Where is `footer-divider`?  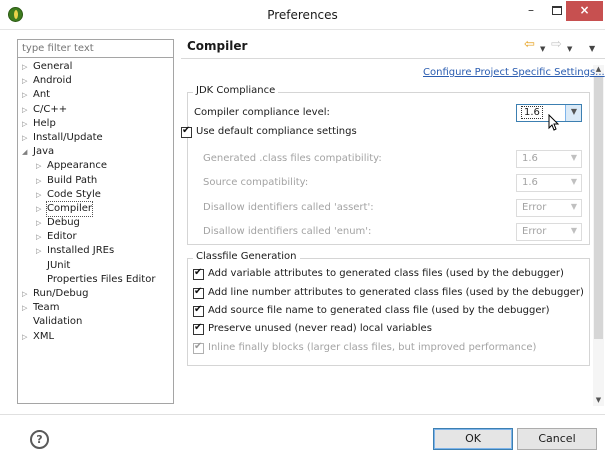 footer-divider is located at coordinates (302, 414).